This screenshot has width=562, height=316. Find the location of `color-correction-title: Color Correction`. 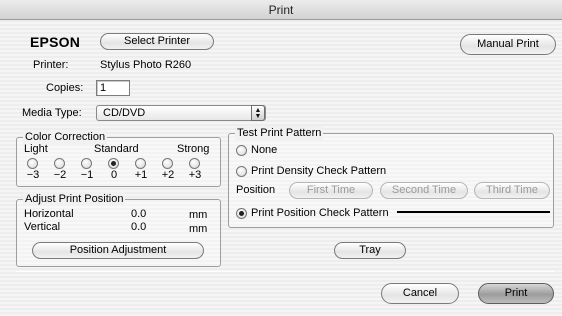

color-correction-title: Color Correction is located at coordinates (65, 137).